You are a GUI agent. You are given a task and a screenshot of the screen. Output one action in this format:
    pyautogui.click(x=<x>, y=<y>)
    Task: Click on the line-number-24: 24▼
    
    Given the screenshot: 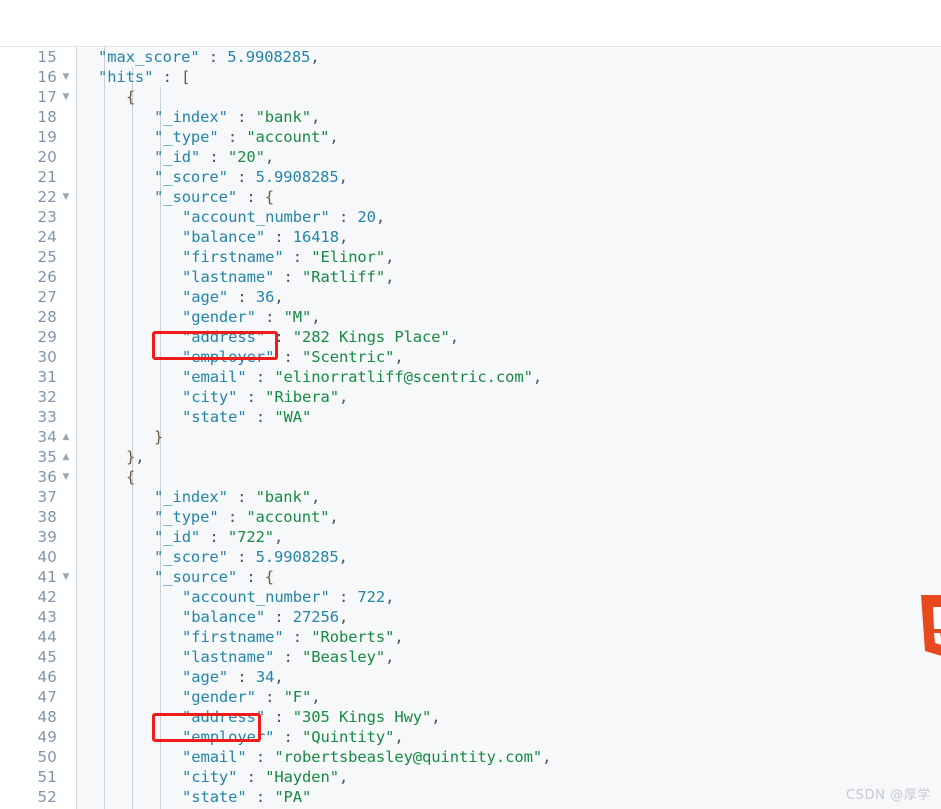 What is the action you would take?
    pyautogui.click(x=42, y=237)
    